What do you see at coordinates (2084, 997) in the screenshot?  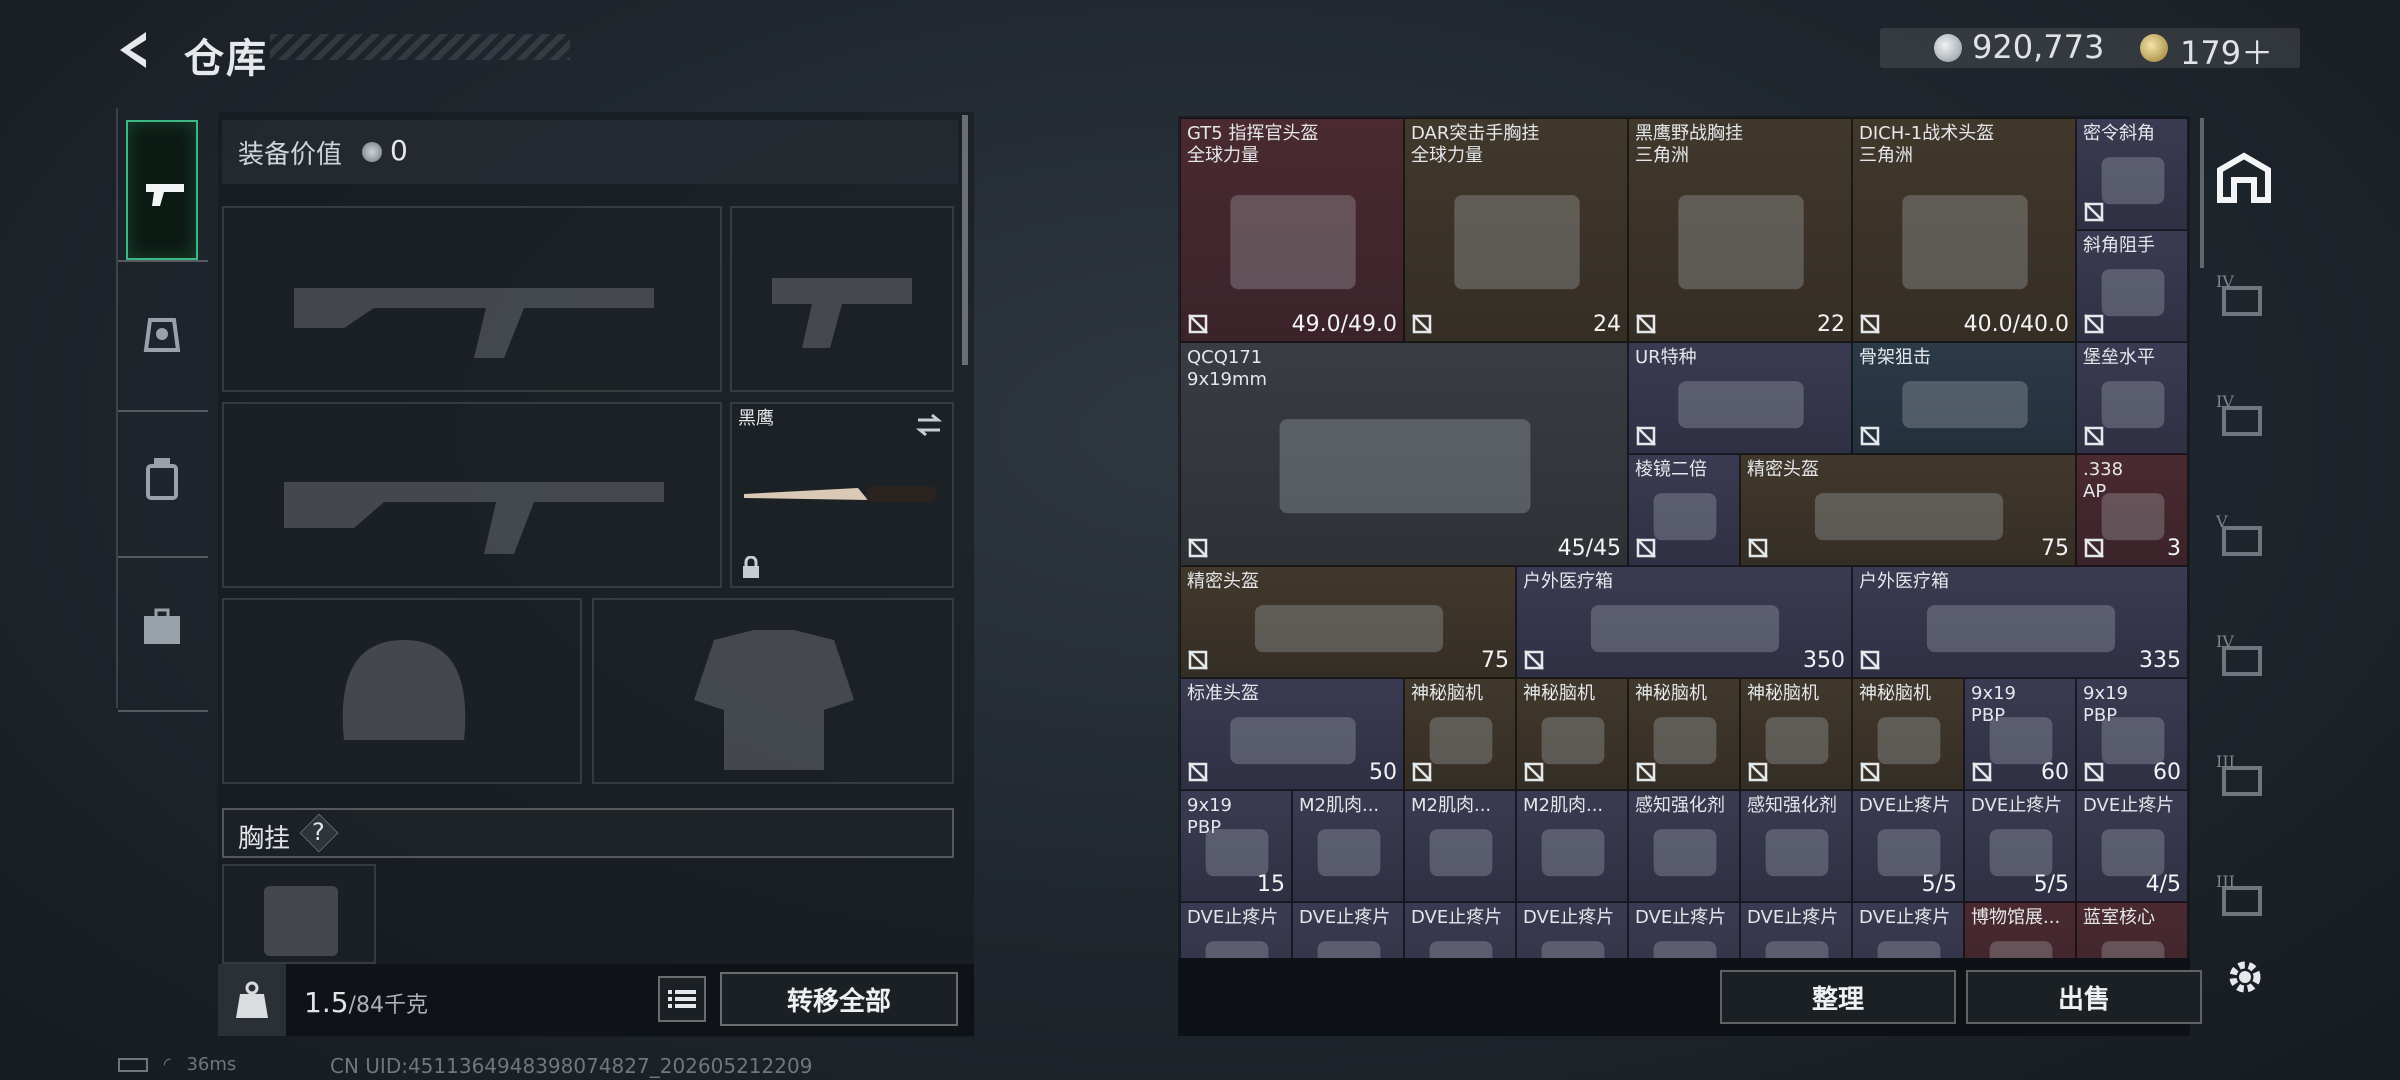 I see `sell-button: 出售` at bounding box center [2084, 997].